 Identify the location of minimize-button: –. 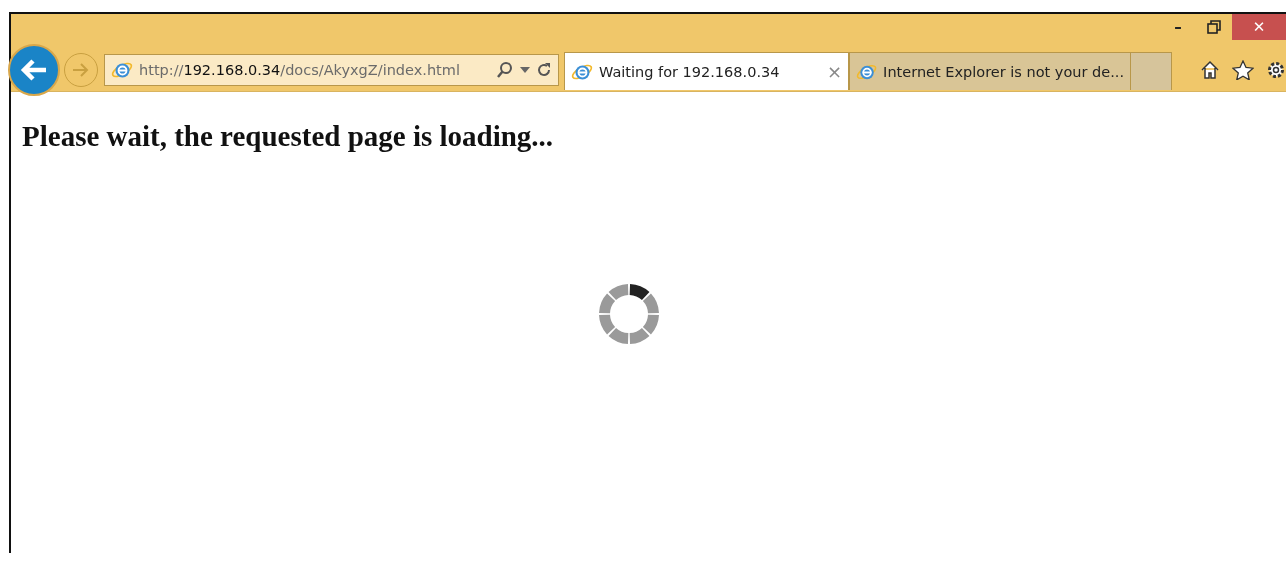
(1178, 27).